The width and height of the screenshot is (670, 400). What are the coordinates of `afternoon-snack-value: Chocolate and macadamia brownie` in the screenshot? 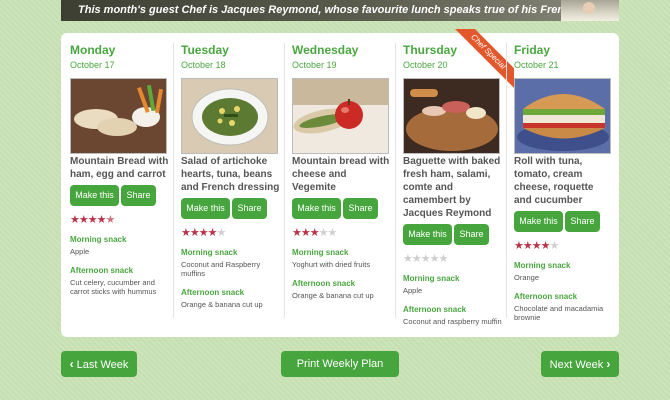 It's located at (559, 313).